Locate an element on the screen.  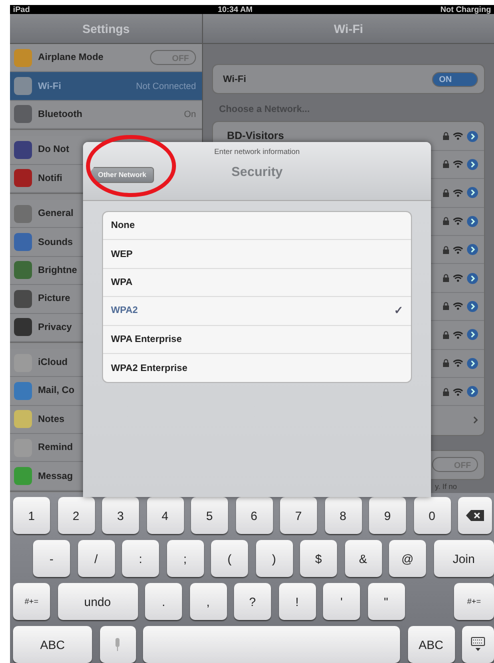
security-option: WPA Enterprise is located at coordinates (257, 340).